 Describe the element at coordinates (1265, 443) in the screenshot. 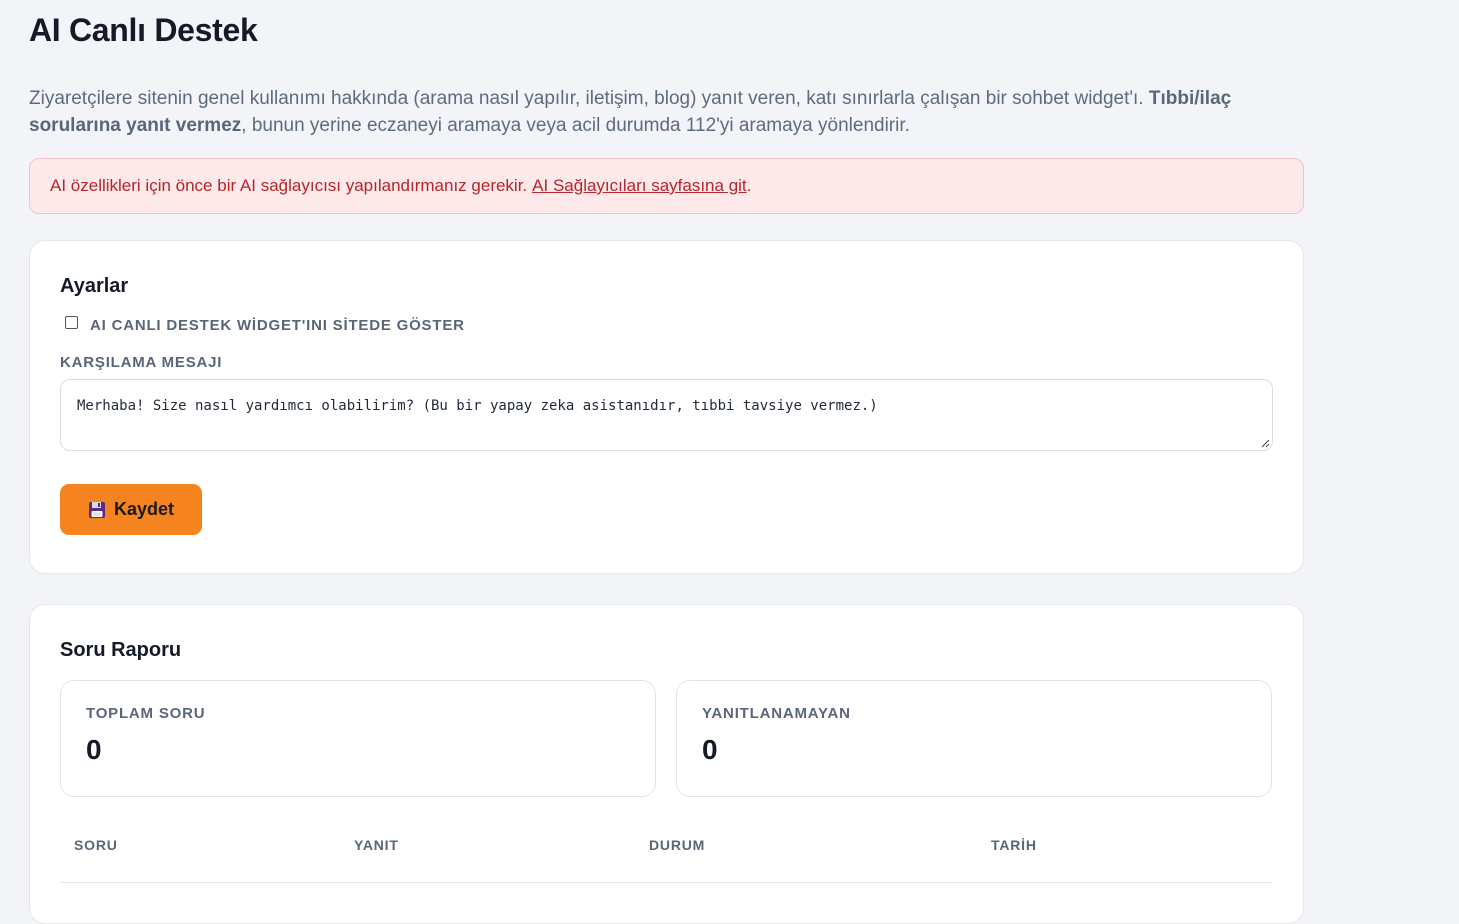

I see `resize-grip-icon` at that location.